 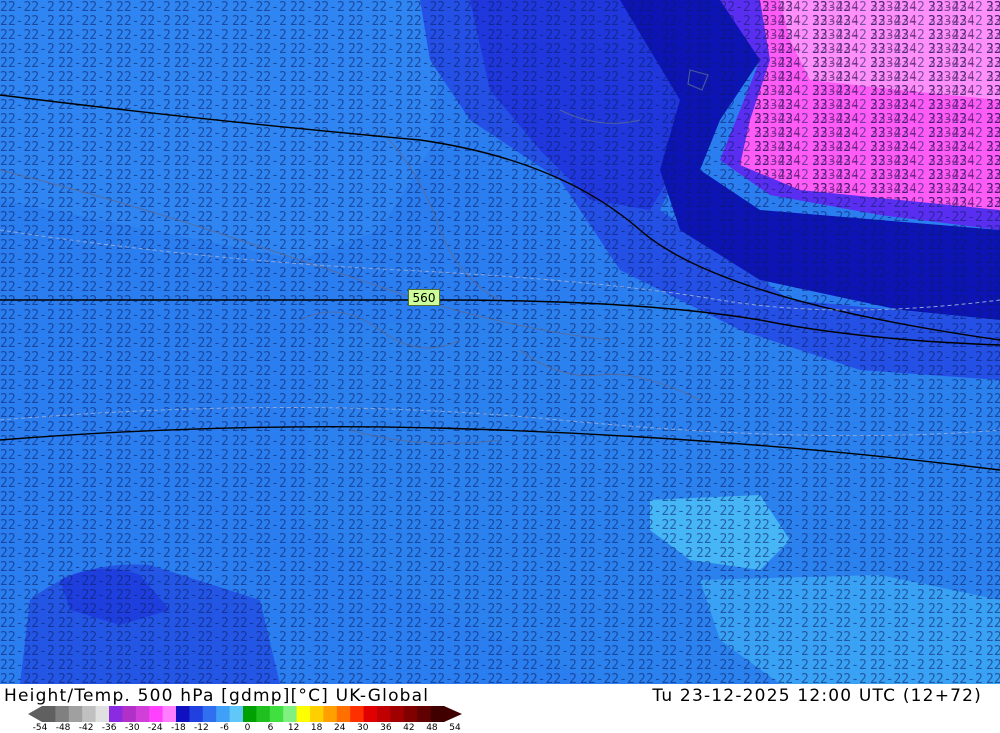 I want to click on legend-tick-label: 54, so click(x=455, y=728).